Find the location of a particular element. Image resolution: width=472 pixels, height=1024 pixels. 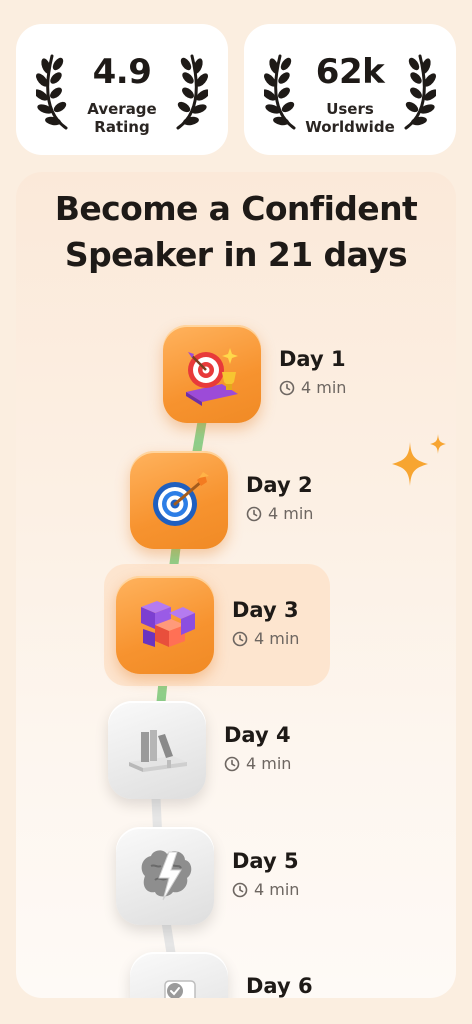

day-3-duration-text: 4 min is located at coordinates (277, 638).